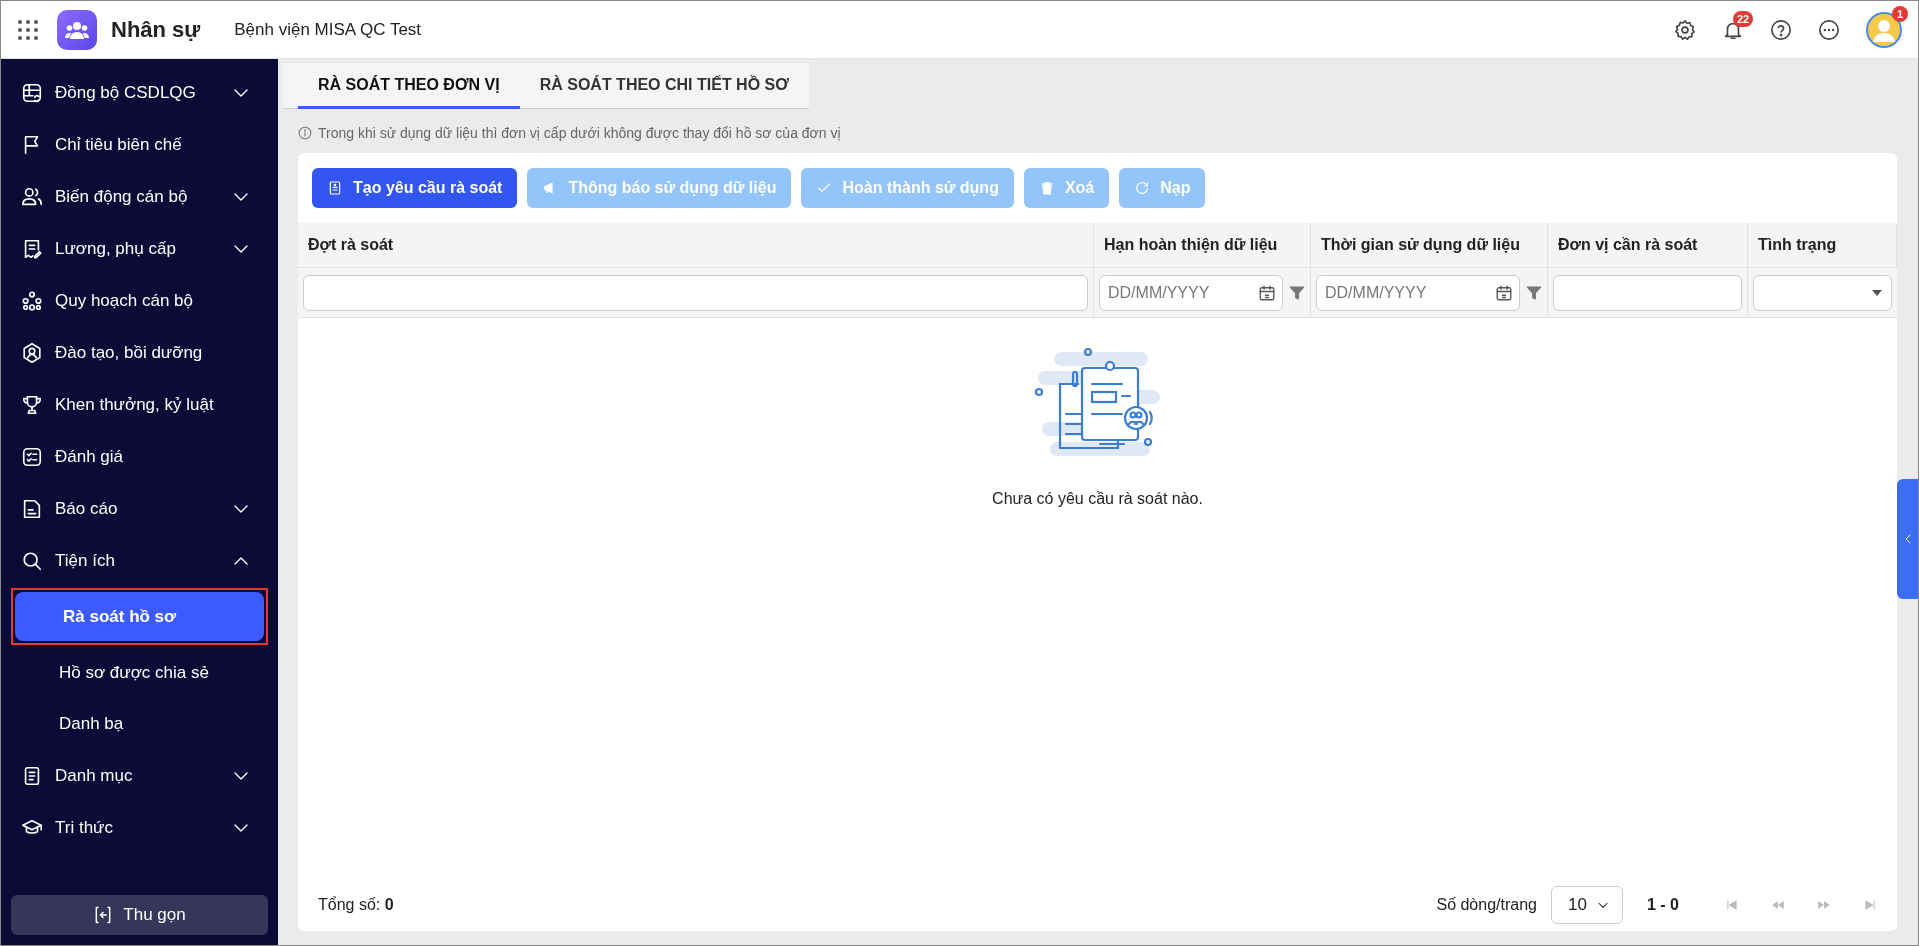  I want to click on app-logo-icon, so click(77, 29).